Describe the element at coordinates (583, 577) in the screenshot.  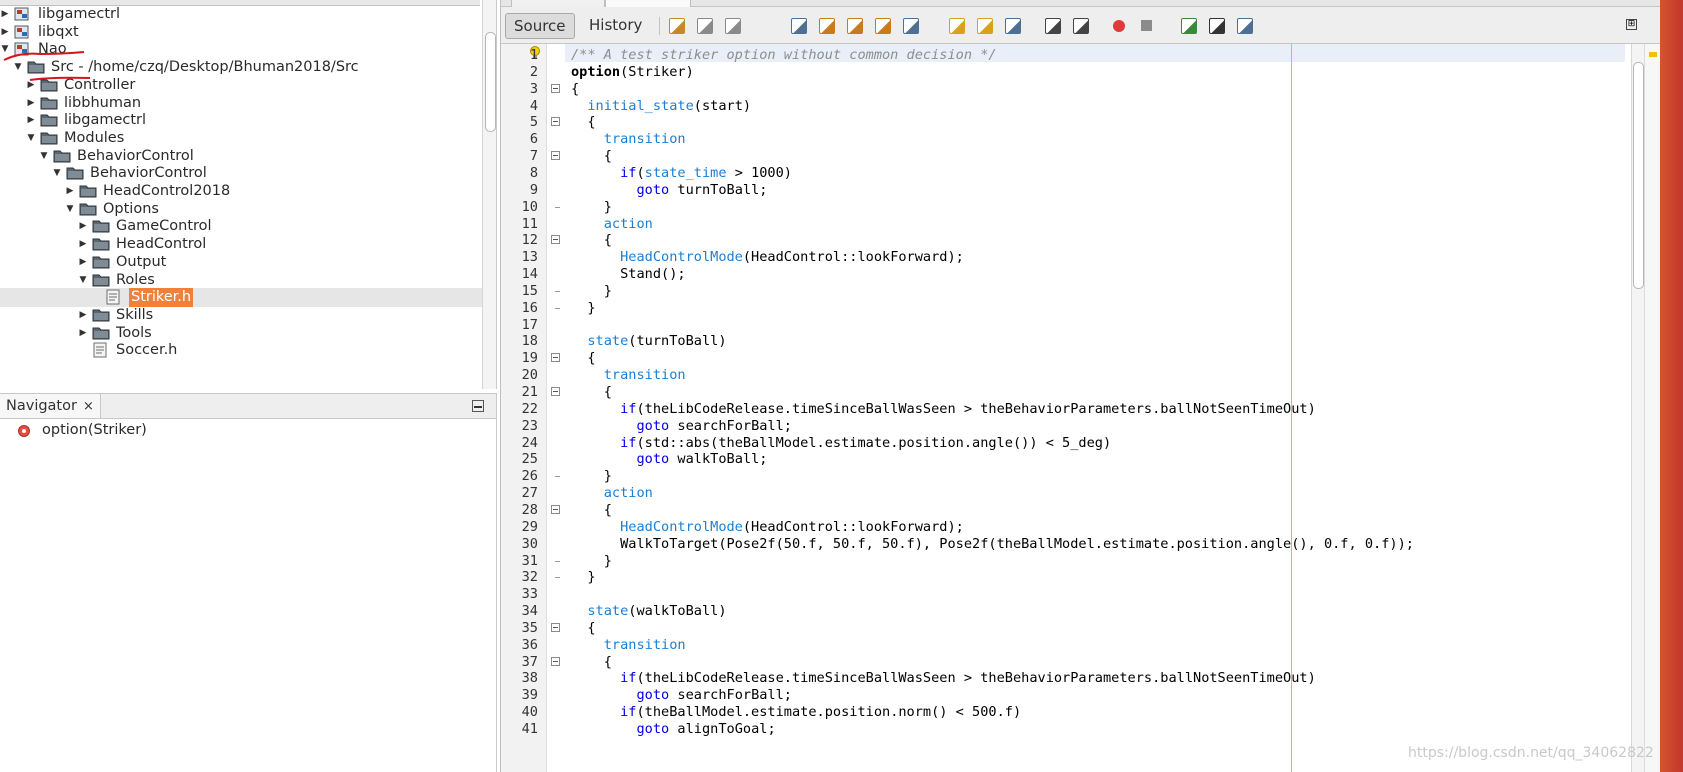
I see `code-token: }` at that location.